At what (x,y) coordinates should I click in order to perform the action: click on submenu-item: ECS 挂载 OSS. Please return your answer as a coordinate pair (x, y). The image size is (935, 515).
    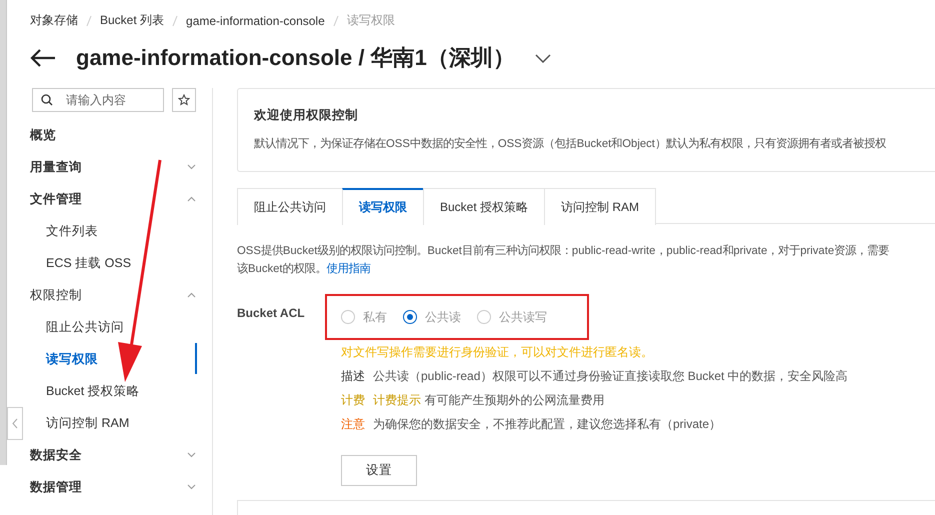
    Looking at the image, I should click on (113, 263).